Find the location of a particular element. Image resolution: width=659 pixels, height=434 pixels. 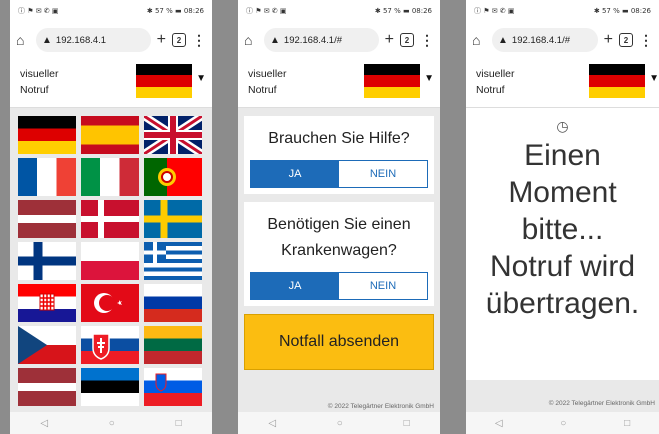

address-bar: ▲ 192.168.4.1 is located at coordinates (93, 40).